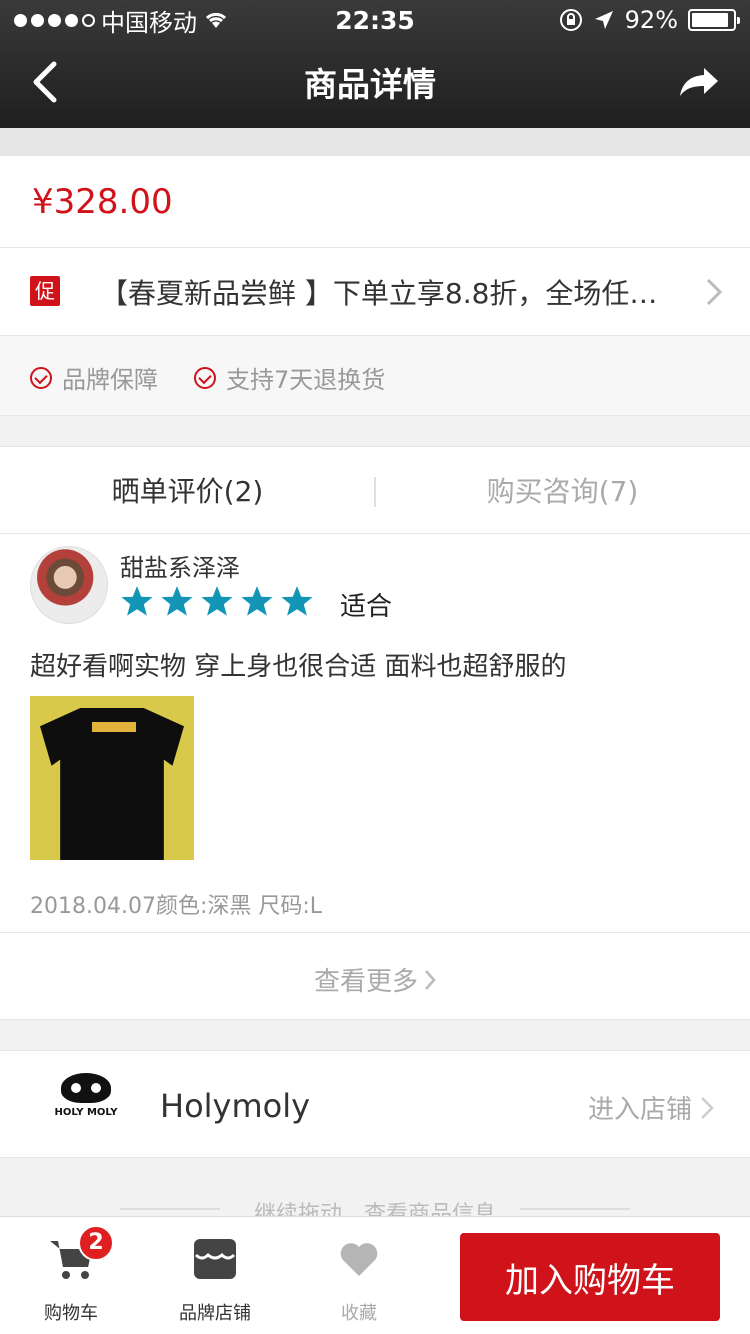  I want to click on tab-inquiries: 购买咨询(7), so click(562, 490).